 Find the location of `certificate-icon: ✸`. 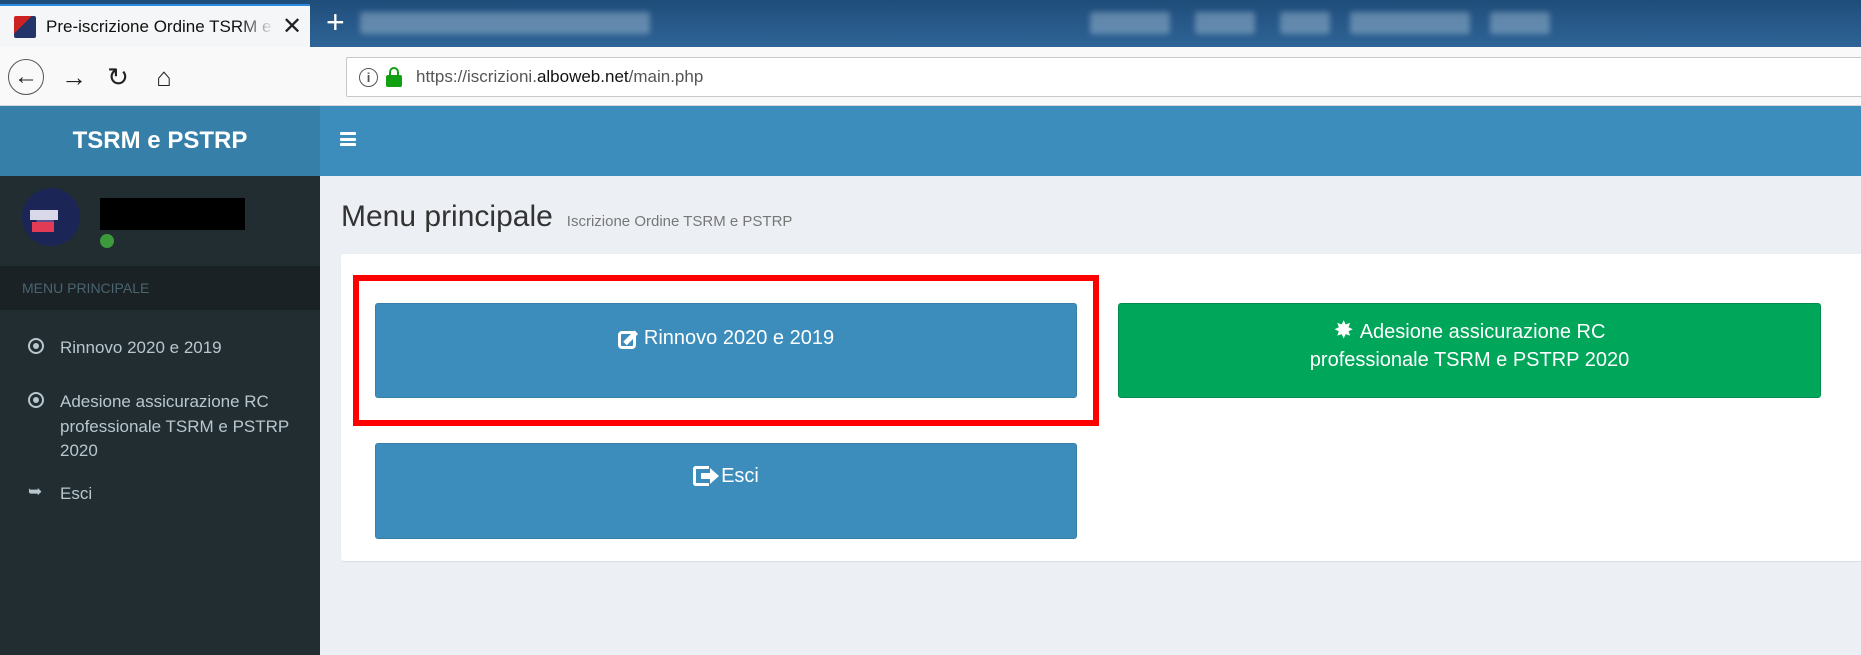

certificate-icon: ✸ is located at coordinates (1343, 330).